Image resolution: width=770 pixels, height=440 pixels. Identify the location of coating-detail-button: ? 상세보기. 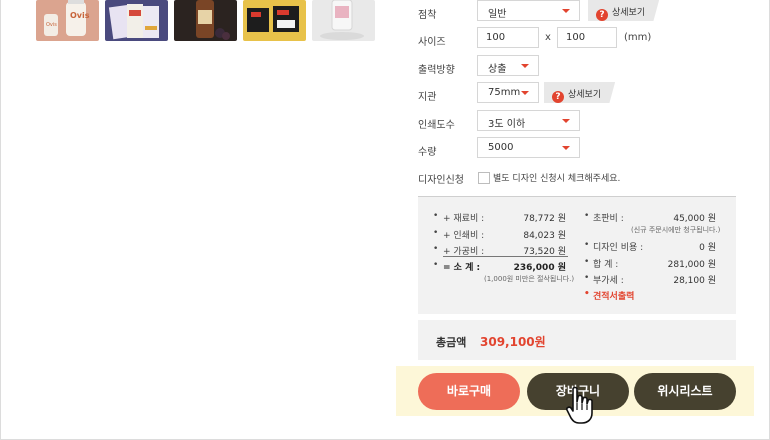
(624, 10).